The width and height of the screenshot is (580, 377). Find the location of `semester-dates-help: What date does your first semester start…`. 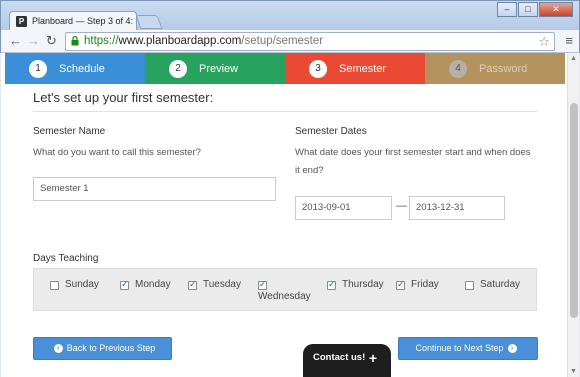

semester-dates-help: What date does your first semester start… is located at coordinates (413, 161).